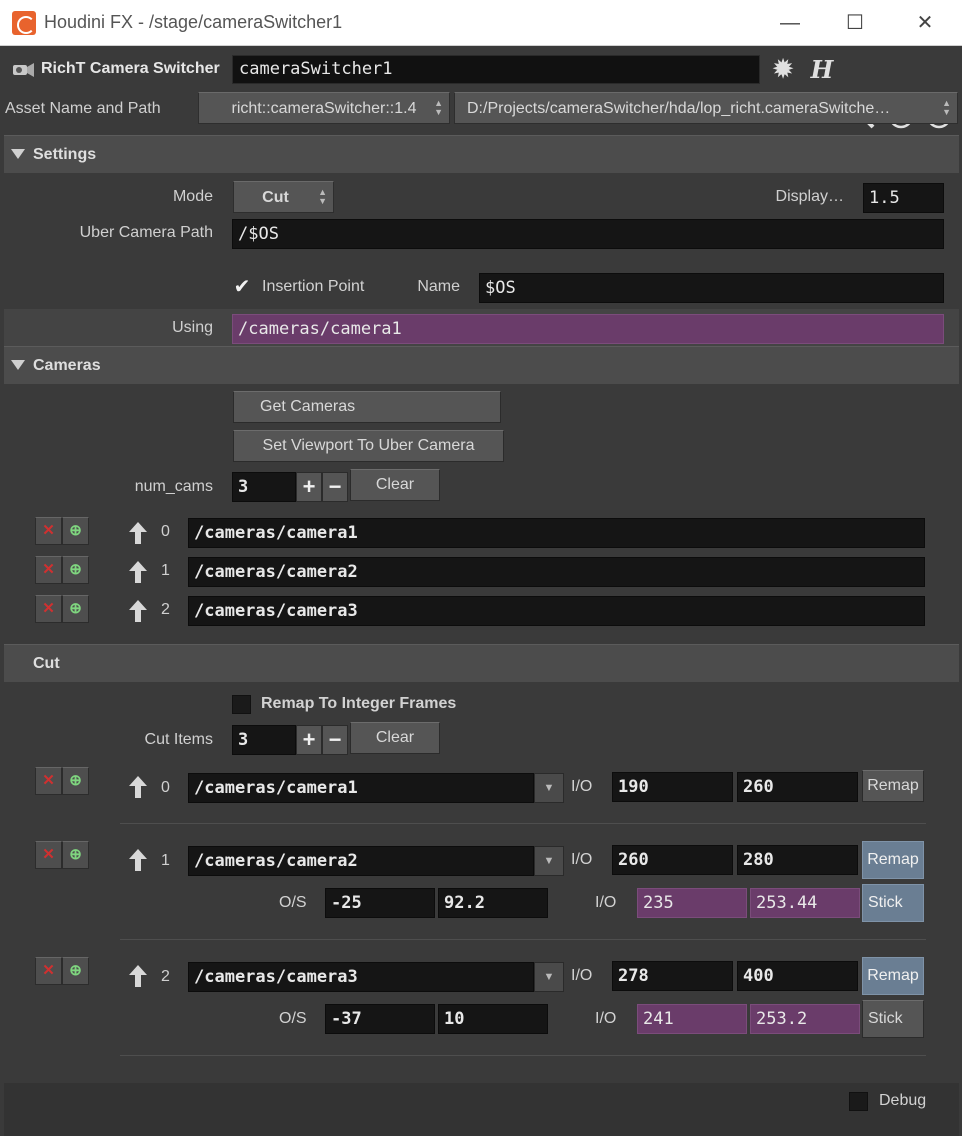 This screenshot has width=962, height=1136. What do you see at coordinates (481, 365) in the screenshot?
I see `cameras-folder-header: Cameras` at bounding box center [481, 365].